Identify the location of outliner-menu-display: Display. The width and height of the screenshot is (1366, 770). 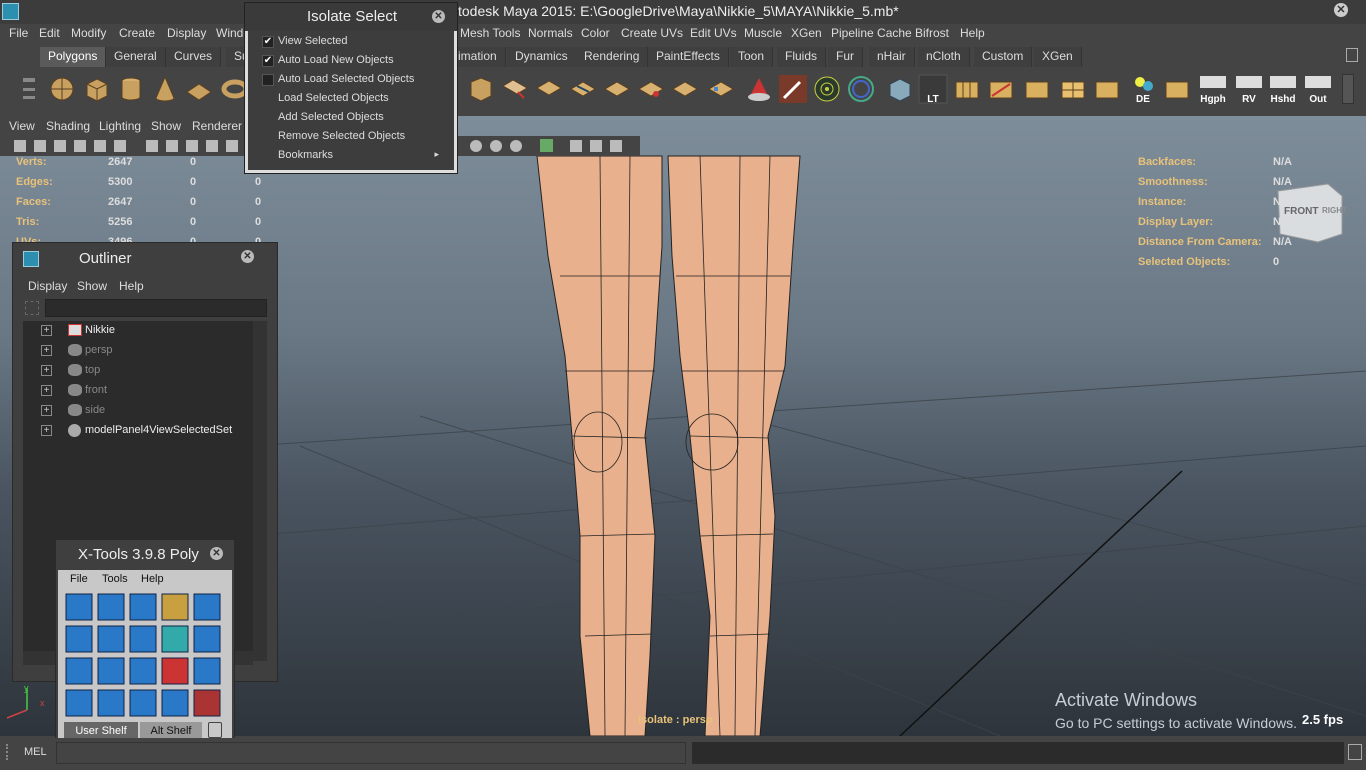
(47, 286).